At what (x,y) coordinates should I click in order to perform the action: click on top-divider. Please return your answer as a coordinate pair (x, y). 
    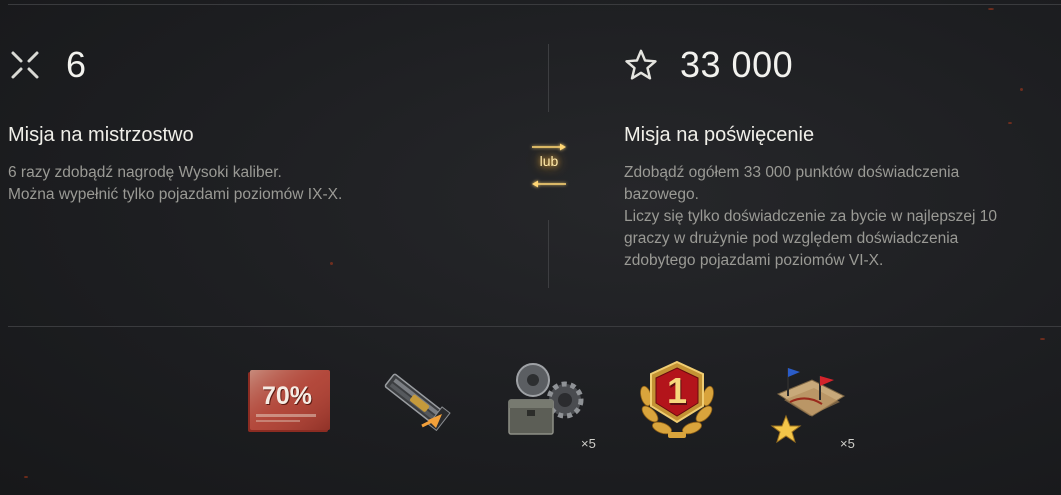
    Looking at the image, I should click on (534, 4).